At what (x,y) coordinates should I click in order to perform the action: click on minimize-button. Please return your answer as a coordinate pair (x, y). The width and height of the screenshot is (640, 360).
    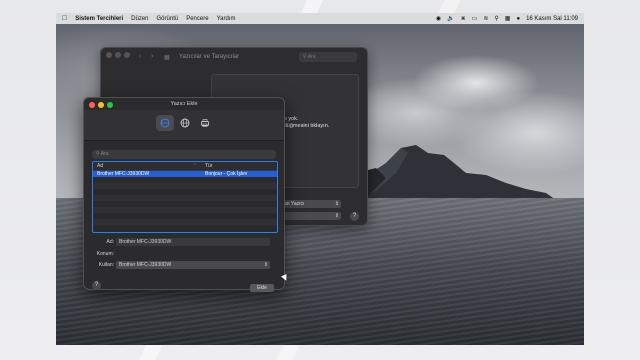
    Looking at the image, I should click on (118, 55).